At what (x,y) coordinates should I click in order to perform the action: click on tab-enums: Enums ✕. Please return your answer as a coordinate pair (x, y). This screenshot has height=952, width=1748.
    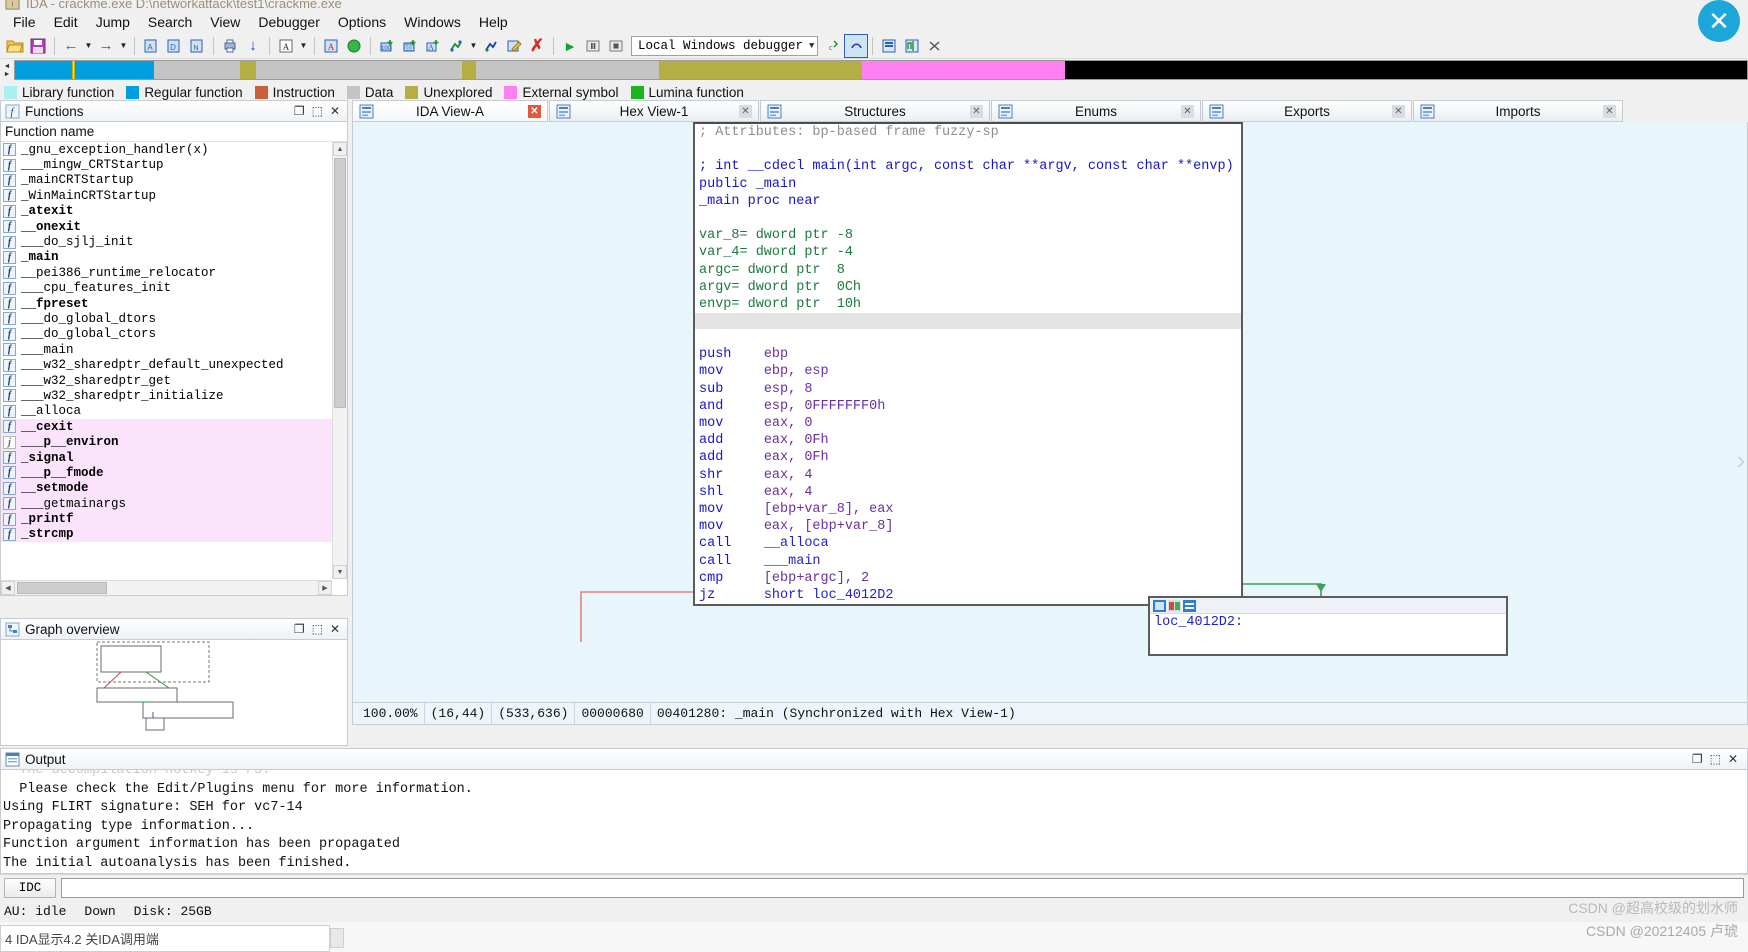
    Looking at the image, I should click on (1096, 111).